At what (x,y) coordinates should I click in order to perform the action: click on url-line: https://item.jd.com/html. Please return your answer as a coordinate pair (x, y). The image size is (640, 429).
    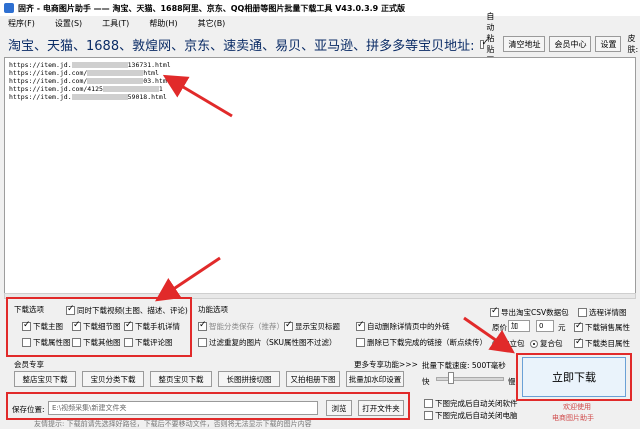
    Looking at the image, I should click on (84, 73).